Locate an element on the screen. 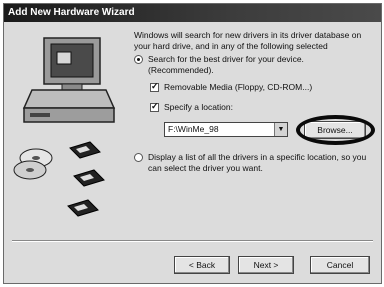 This screenshot has height=287, width=384. specify-location-checkbox: Specify a location: is located at coordinates (191, 106).